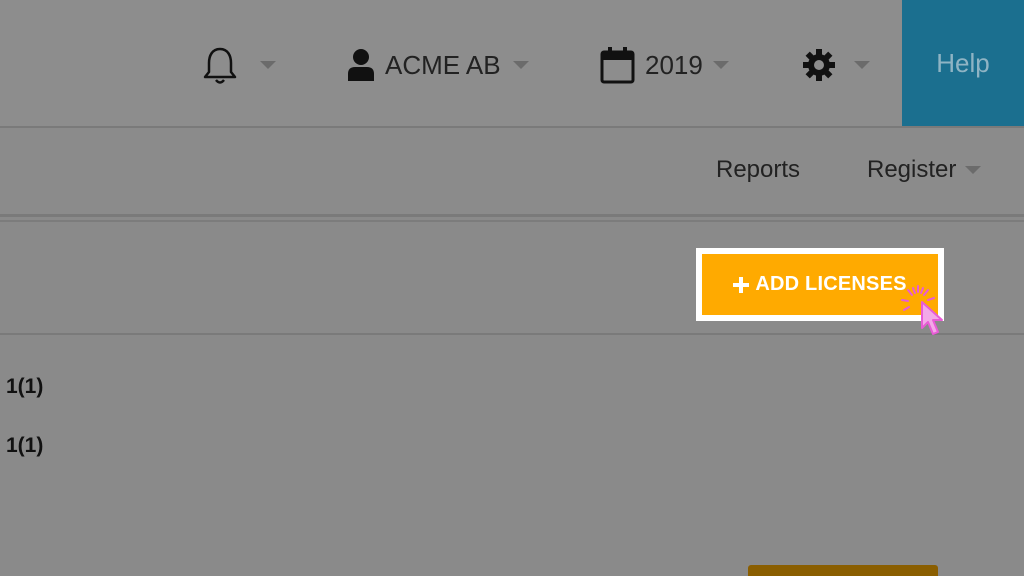 The width and height of the screenshot is (1024, 576). Describe the element at coordinates (831, 284) in the screenshot. I see `add-licenses-label: ADD LICENSES` at that location.